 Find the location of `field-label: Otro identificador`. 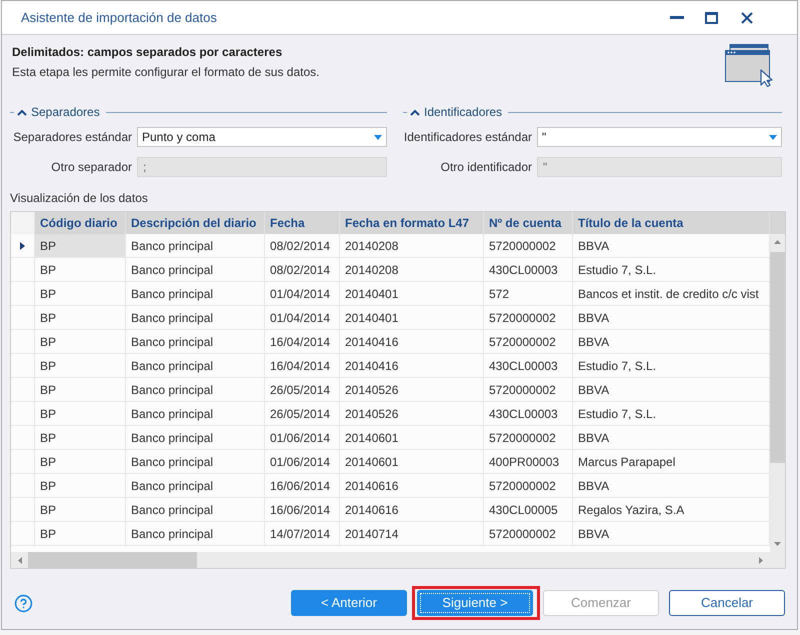

field-label: Otro identificador is located at coordinates (486, 167).